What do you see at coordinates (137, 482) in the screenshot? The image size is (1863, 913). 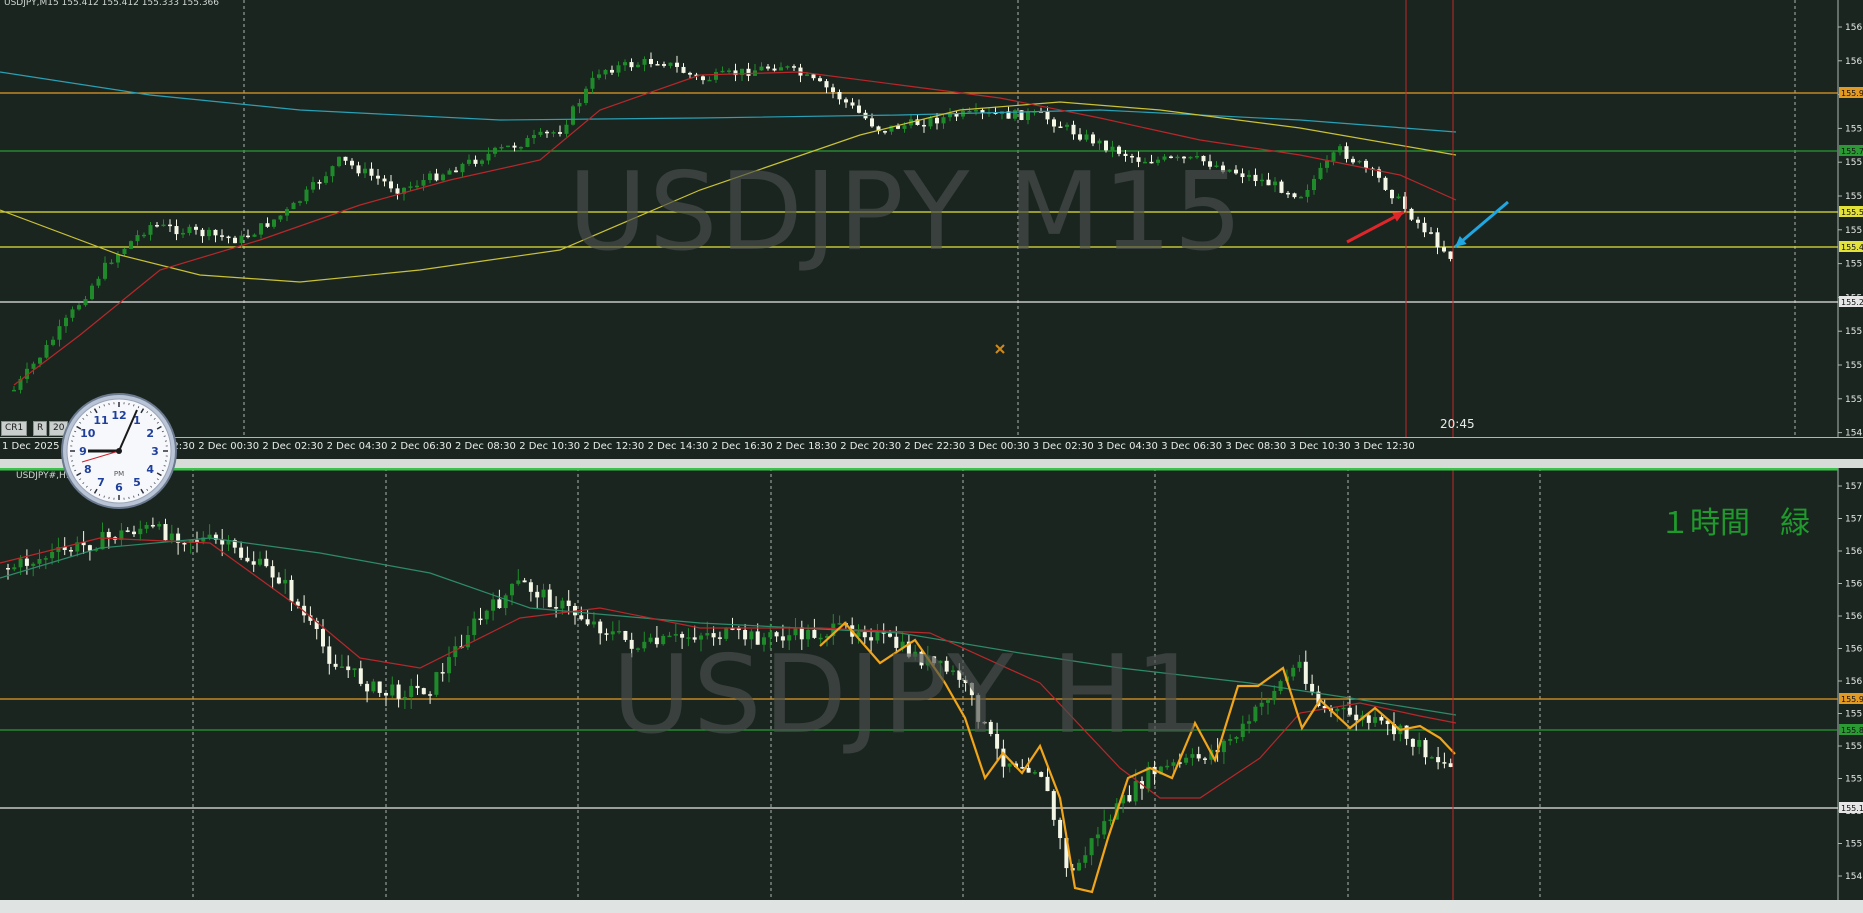 I see `clock-number: 5` at bounding box center [137, 482].